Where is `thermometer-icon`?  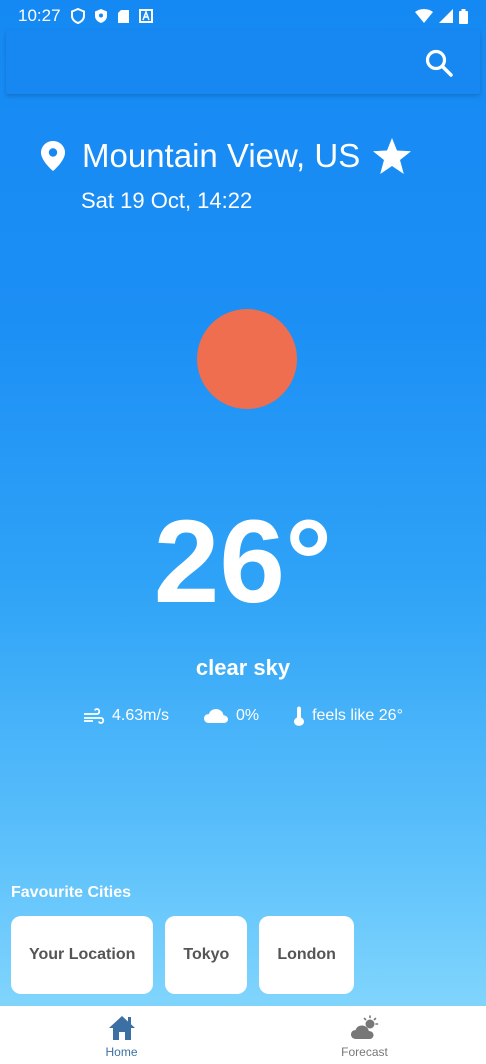 thermometer-icon is located at coordinates (299, 716).